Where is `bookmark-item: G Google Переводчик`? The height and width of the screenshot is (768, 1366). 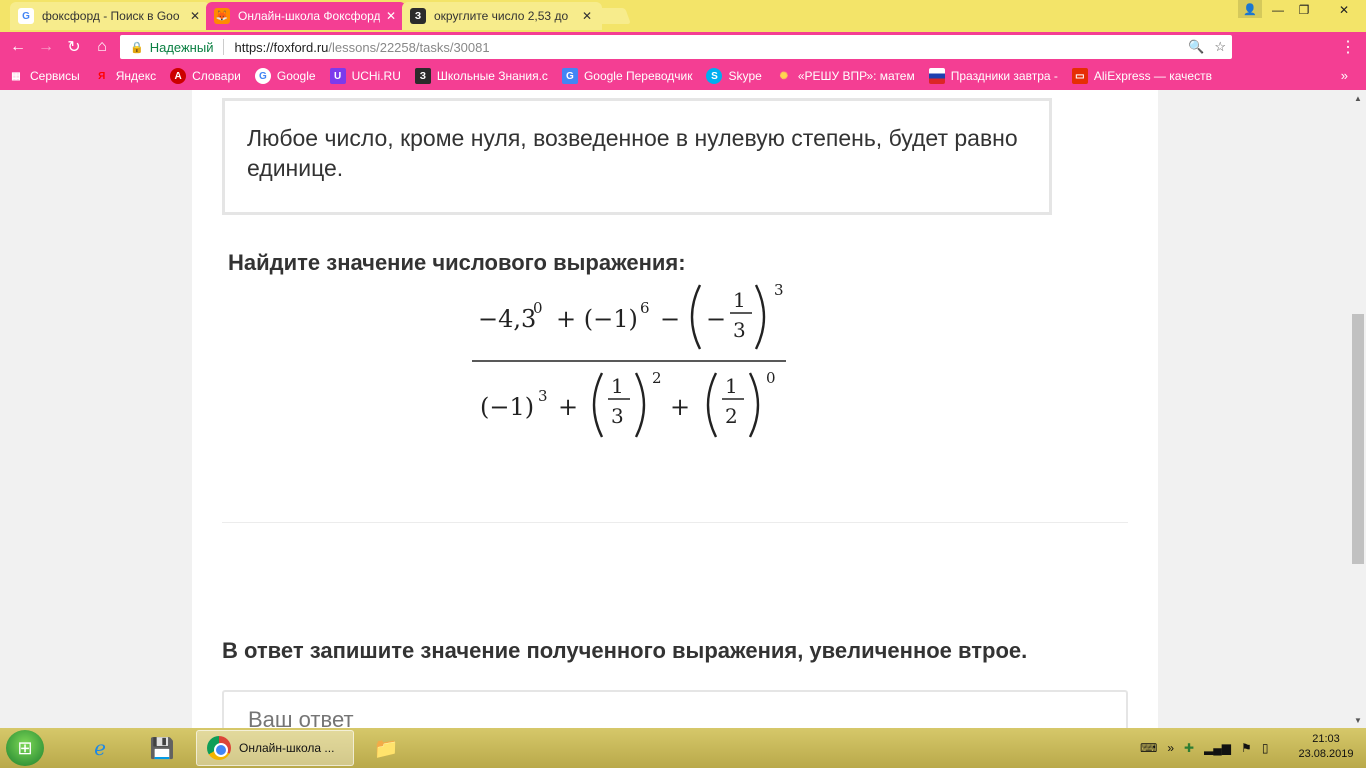
bookmark-item: G Google Переводчик is located at coordinates (626, 76).